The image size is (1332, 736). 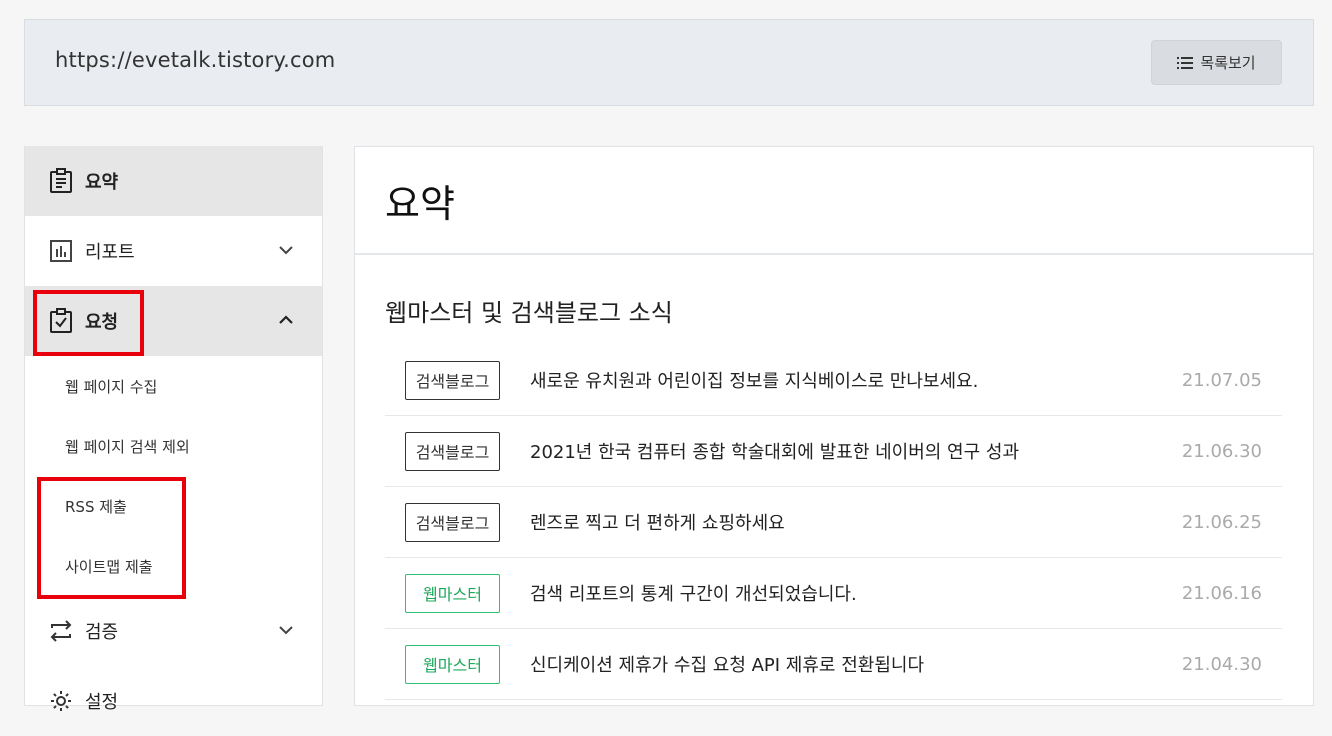 I want to click on news-date: 21.04.30, so click(x=1221, y=664).